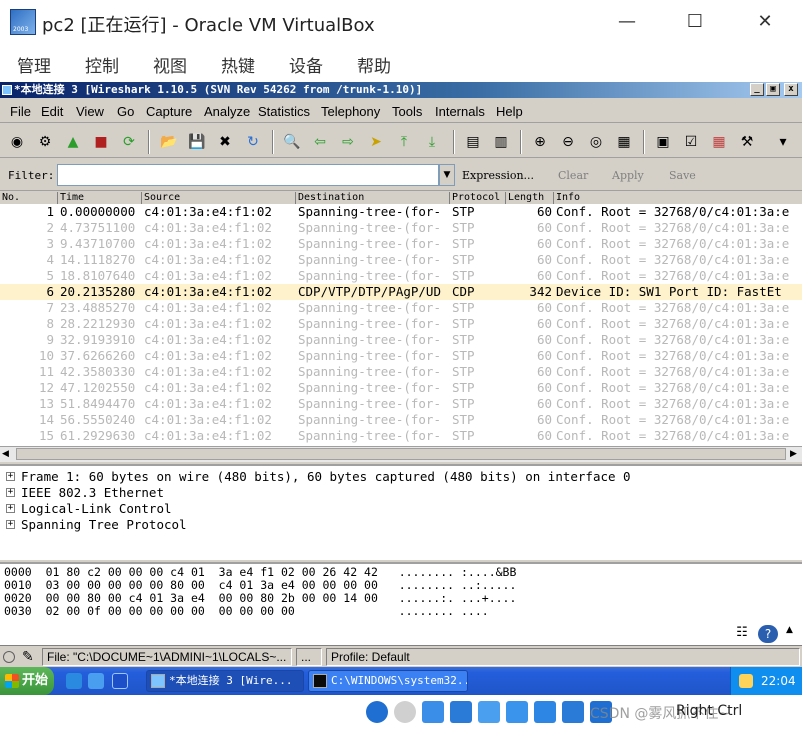 The width and height of the screenshot is (802, 730). Describe the element at coordinates (17, 142) in the screenshot. I see `interfaces-icon: ◉` at that location.